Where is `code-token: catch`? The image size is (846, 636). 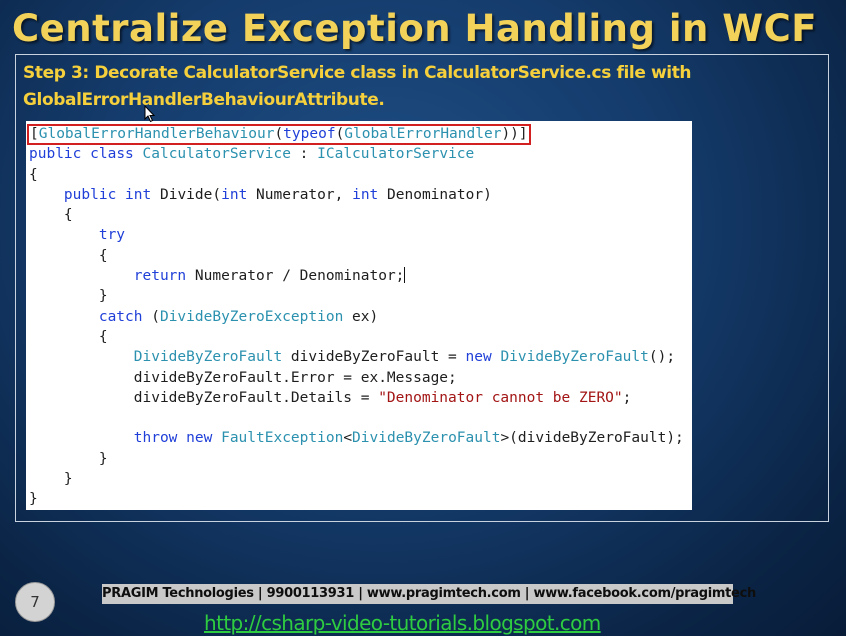 code-token: catch is located at coordinates (120, 316).